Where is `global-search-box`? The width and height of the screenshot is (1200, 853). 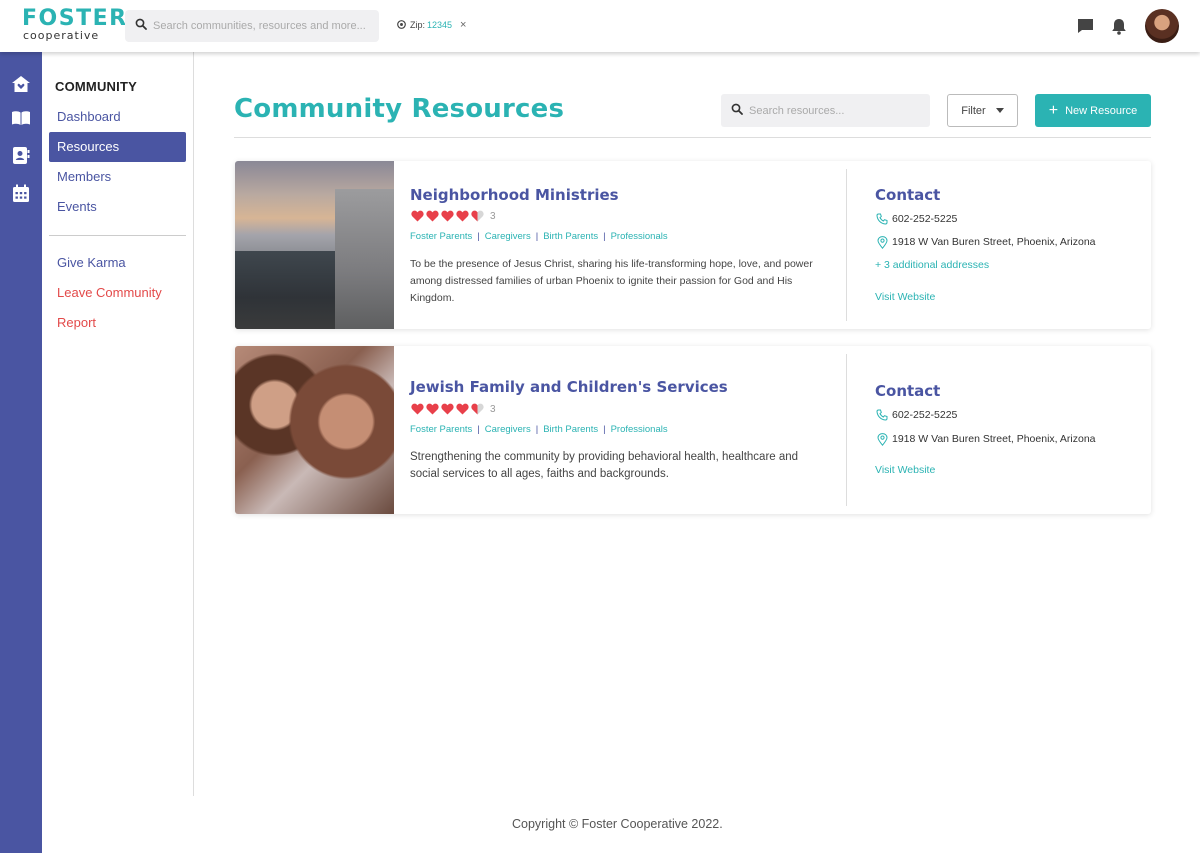 global-search-box is located at coordinates (252, 26).